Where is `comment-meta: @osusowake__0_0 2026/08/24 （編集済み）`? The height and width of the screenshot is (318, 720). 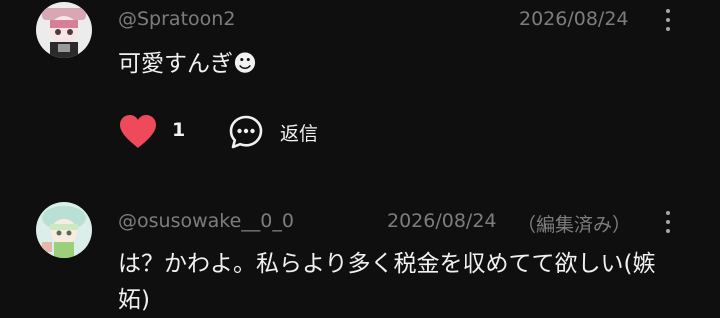 comment-meta: @osusowake__0_0 2026/08/24 （編集済み） is located at coordinates (419, 223).